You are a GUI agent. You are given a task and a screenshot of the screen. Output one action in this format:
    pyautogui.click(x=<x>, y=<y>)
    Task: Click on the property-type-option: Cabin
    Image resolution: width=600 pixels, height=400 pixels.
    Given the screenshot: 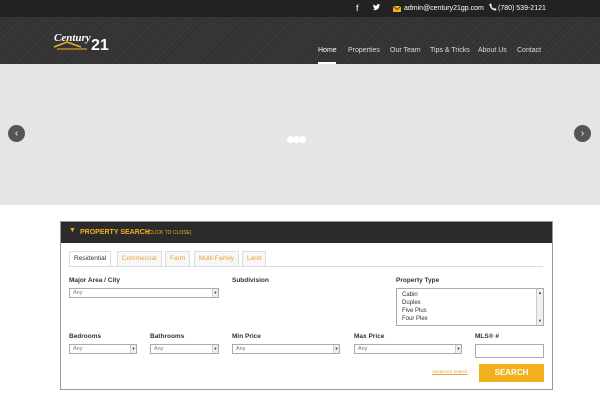 What is the action you would take?
    pyautogui.click(x=410, y=295)
    